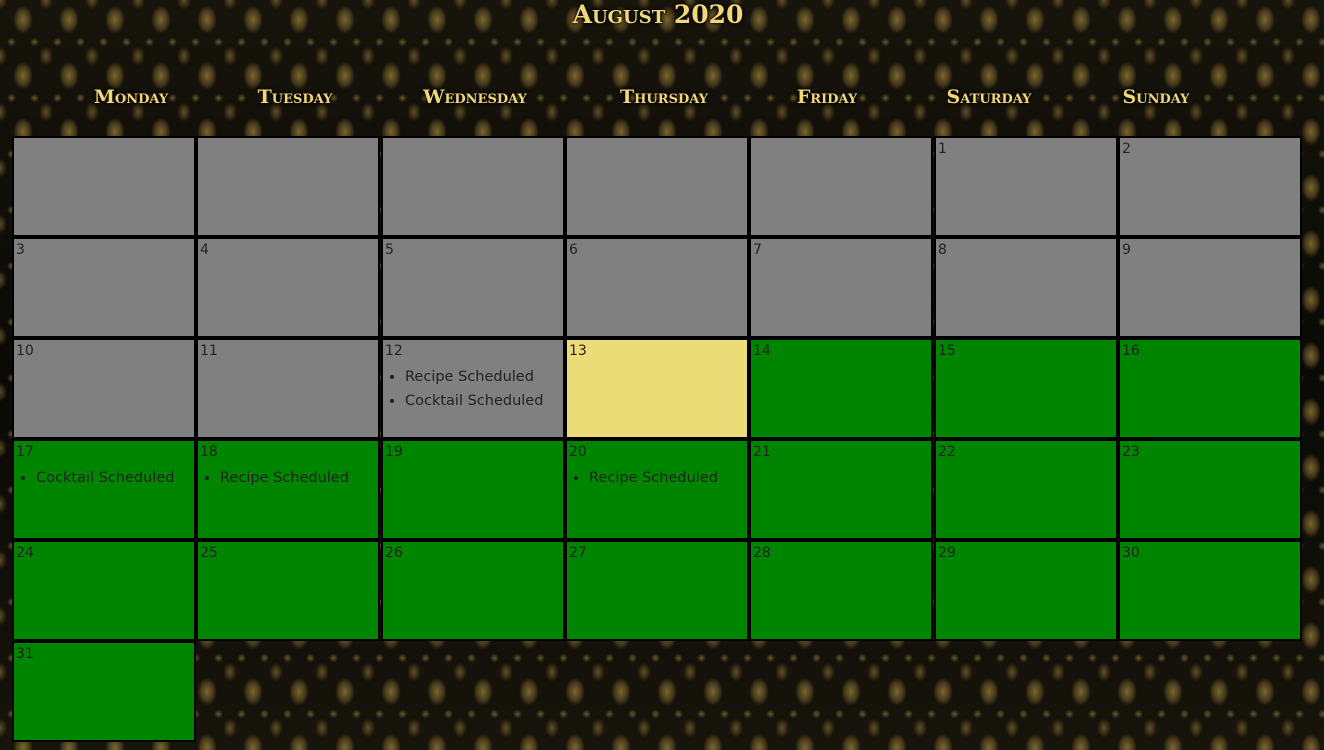 This screenshot has height=750, width=1324. I want to click on day-number: 2, so click(1126, 149).